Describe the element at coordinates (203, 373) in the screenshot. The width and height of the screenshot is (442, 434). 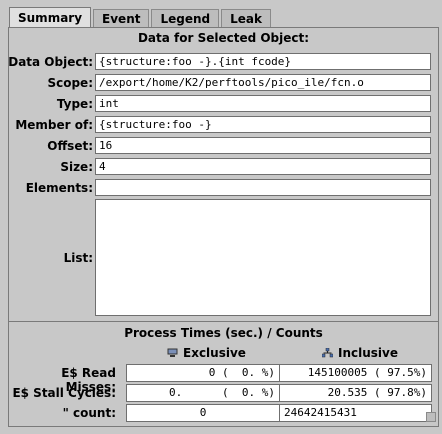
I see `exclusive-value-read-misses: 0 ( 0. %)` at that location.